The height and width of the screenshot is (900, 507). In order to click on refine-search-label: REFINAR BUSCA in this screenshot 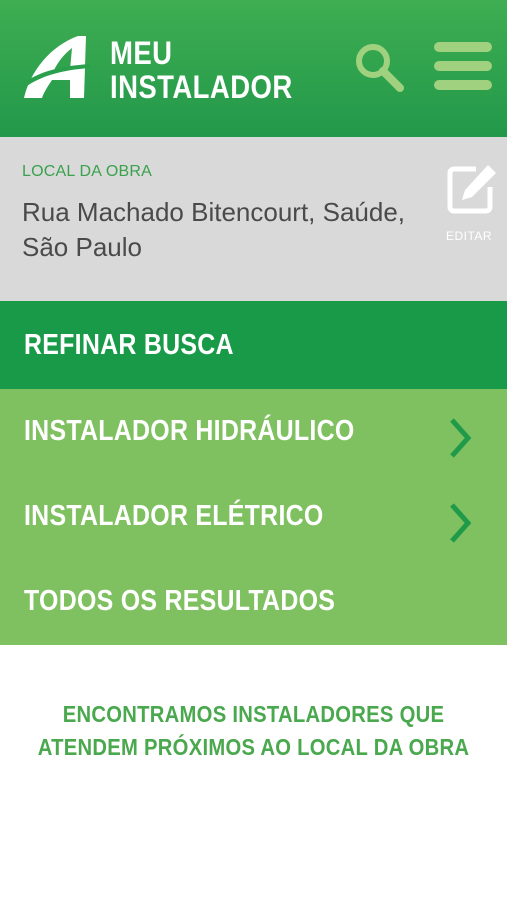, I will do `click(129, 345)`.